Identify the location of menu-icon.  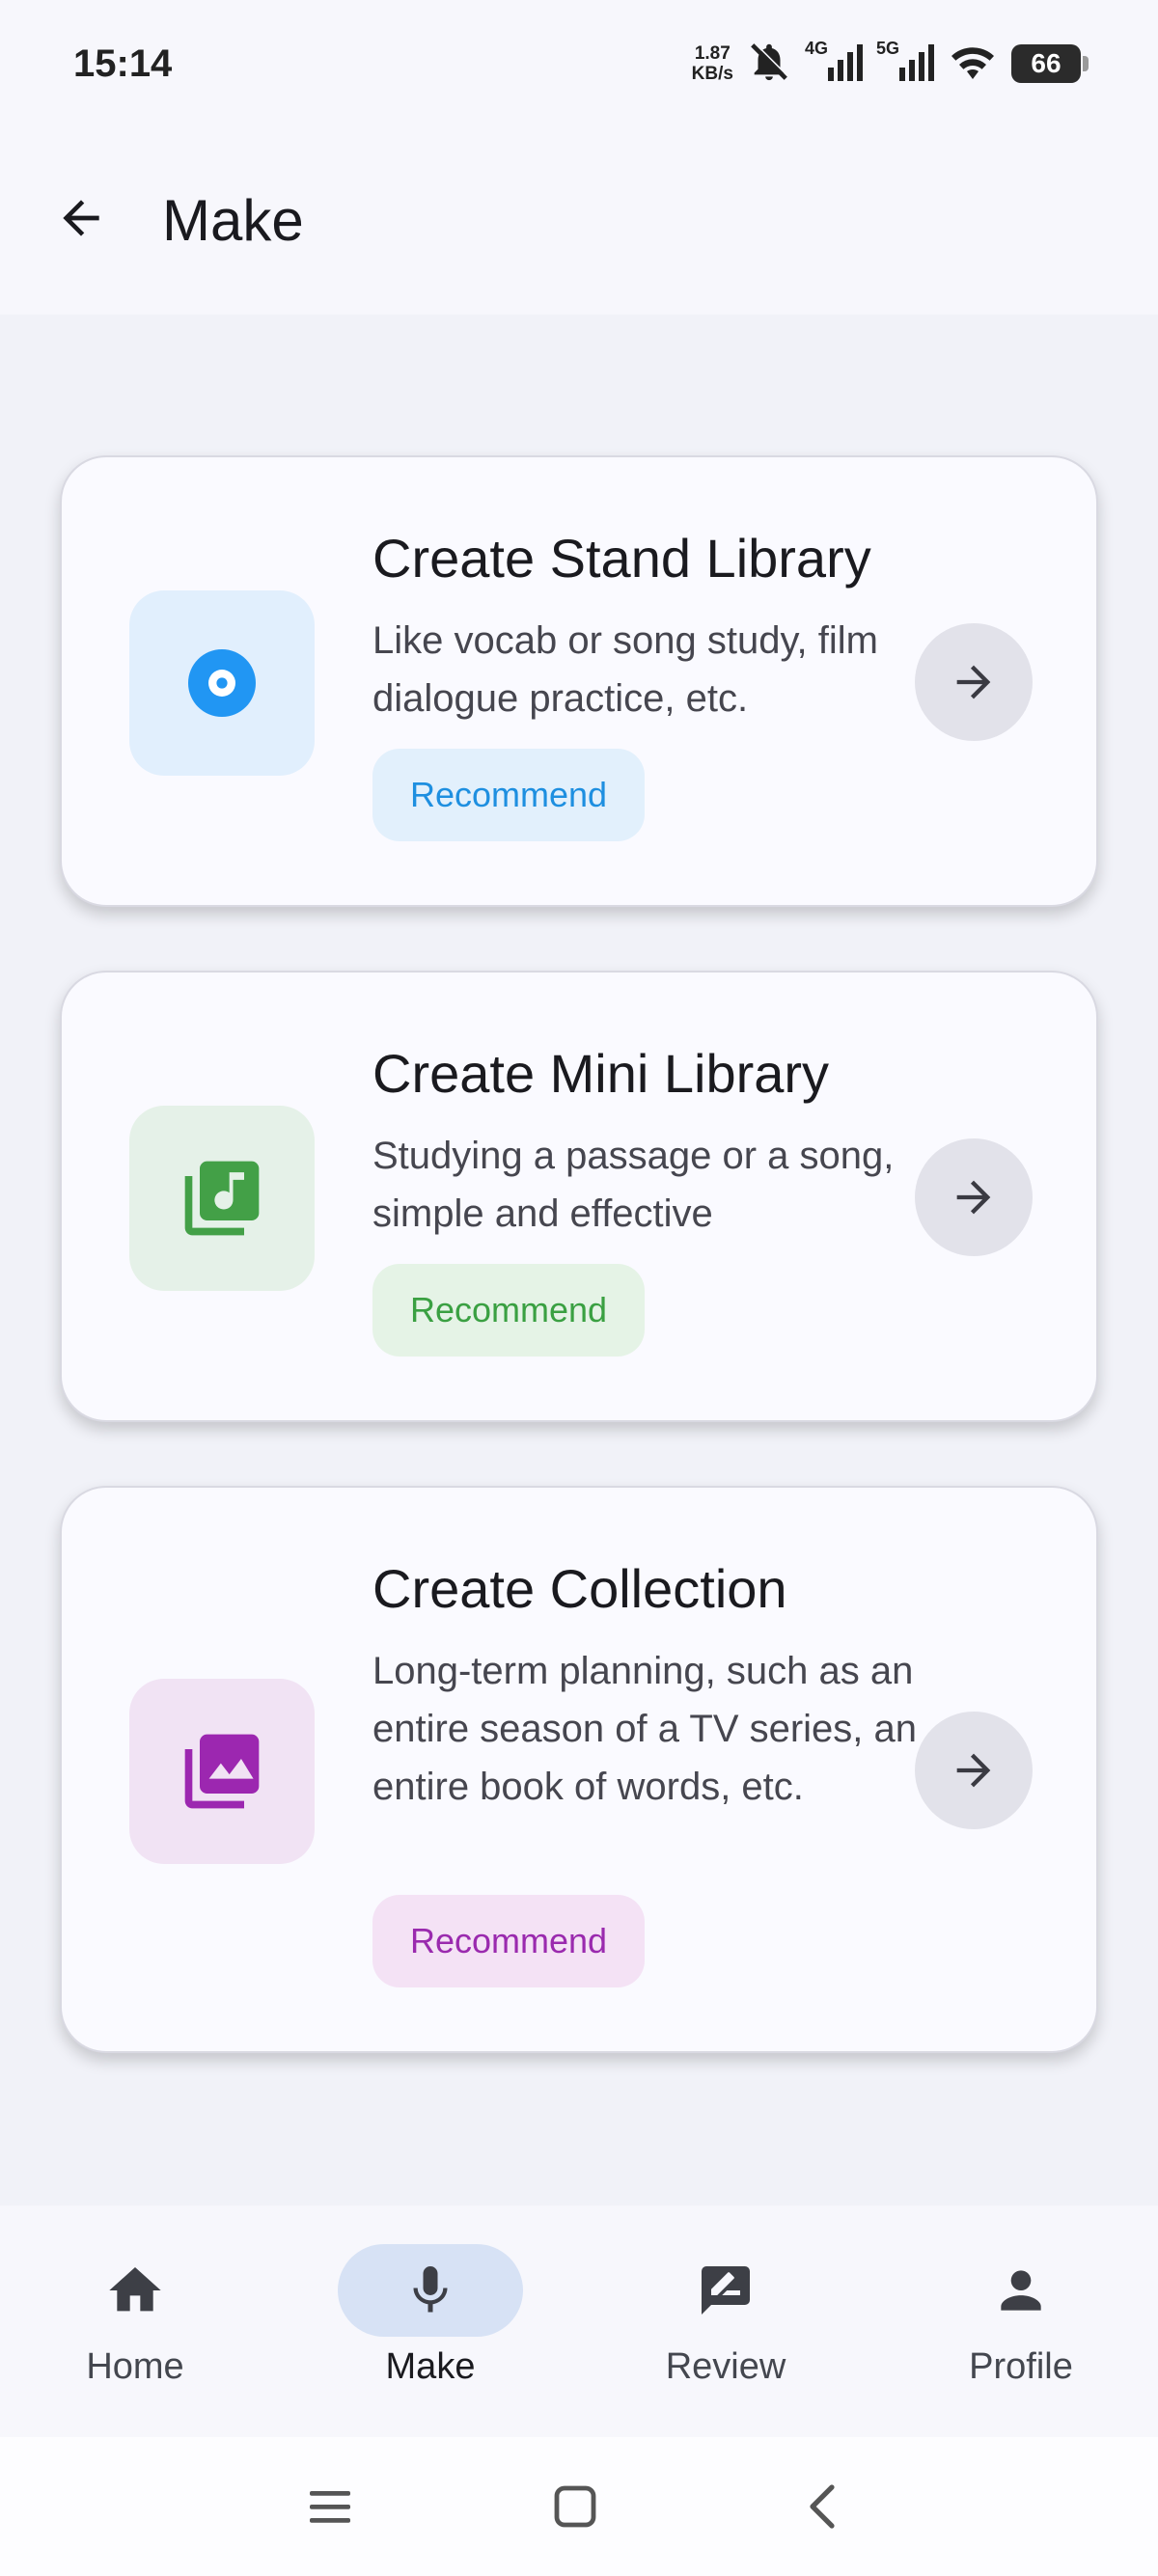
(330, 2507).